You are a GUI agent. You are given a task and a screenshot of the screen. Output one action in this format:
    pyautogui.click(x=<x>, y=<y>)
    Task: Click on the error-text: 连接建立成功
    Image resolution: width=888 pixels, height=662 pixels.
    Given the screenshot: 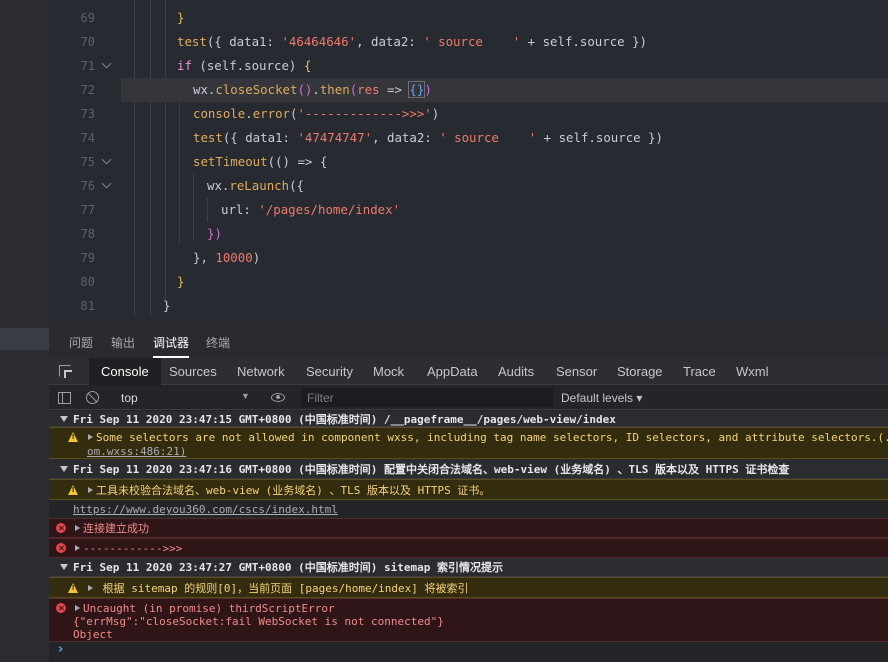 What is the action you would take?
    pyautogui.click(x=116, y=528)
    